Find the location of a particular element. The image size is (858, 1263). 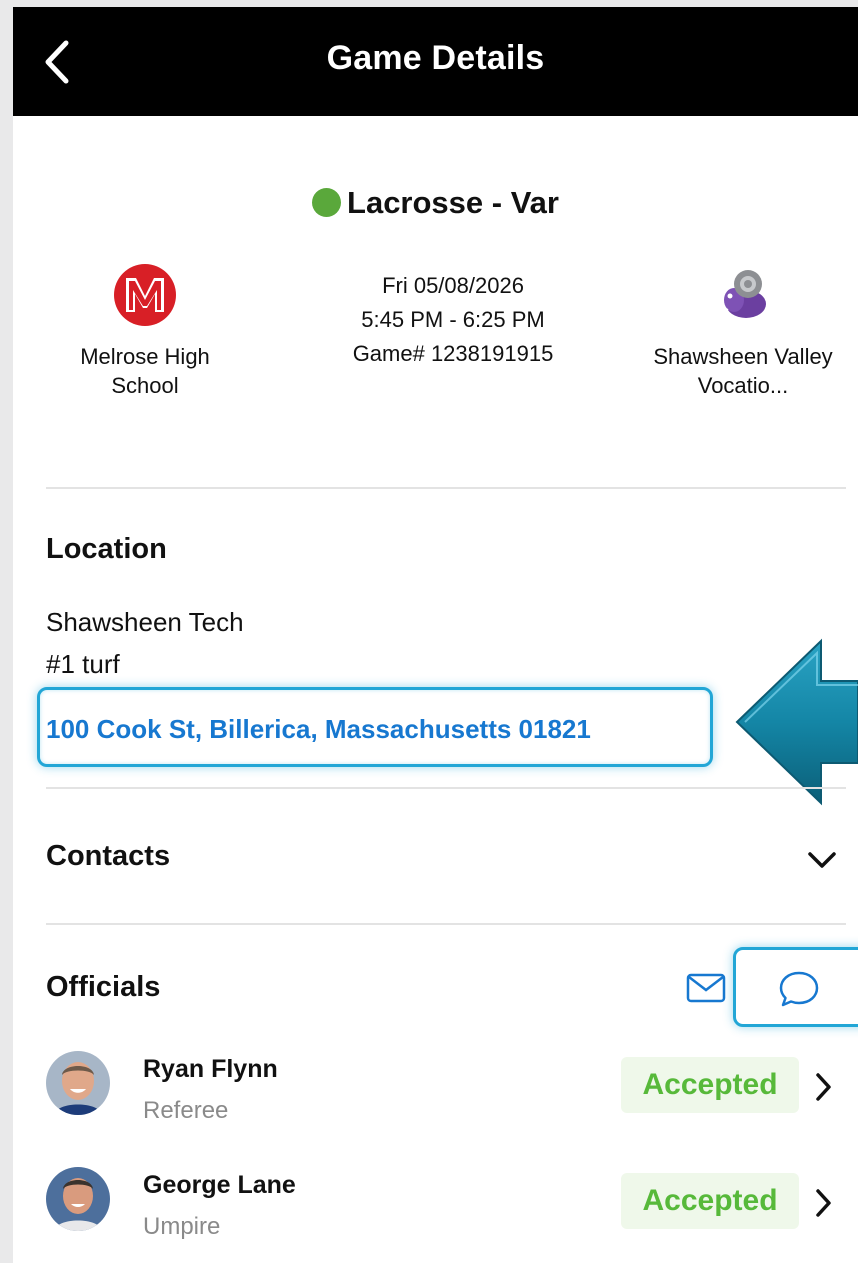

official-name: George Lane is located at coordinates (219, 1185).